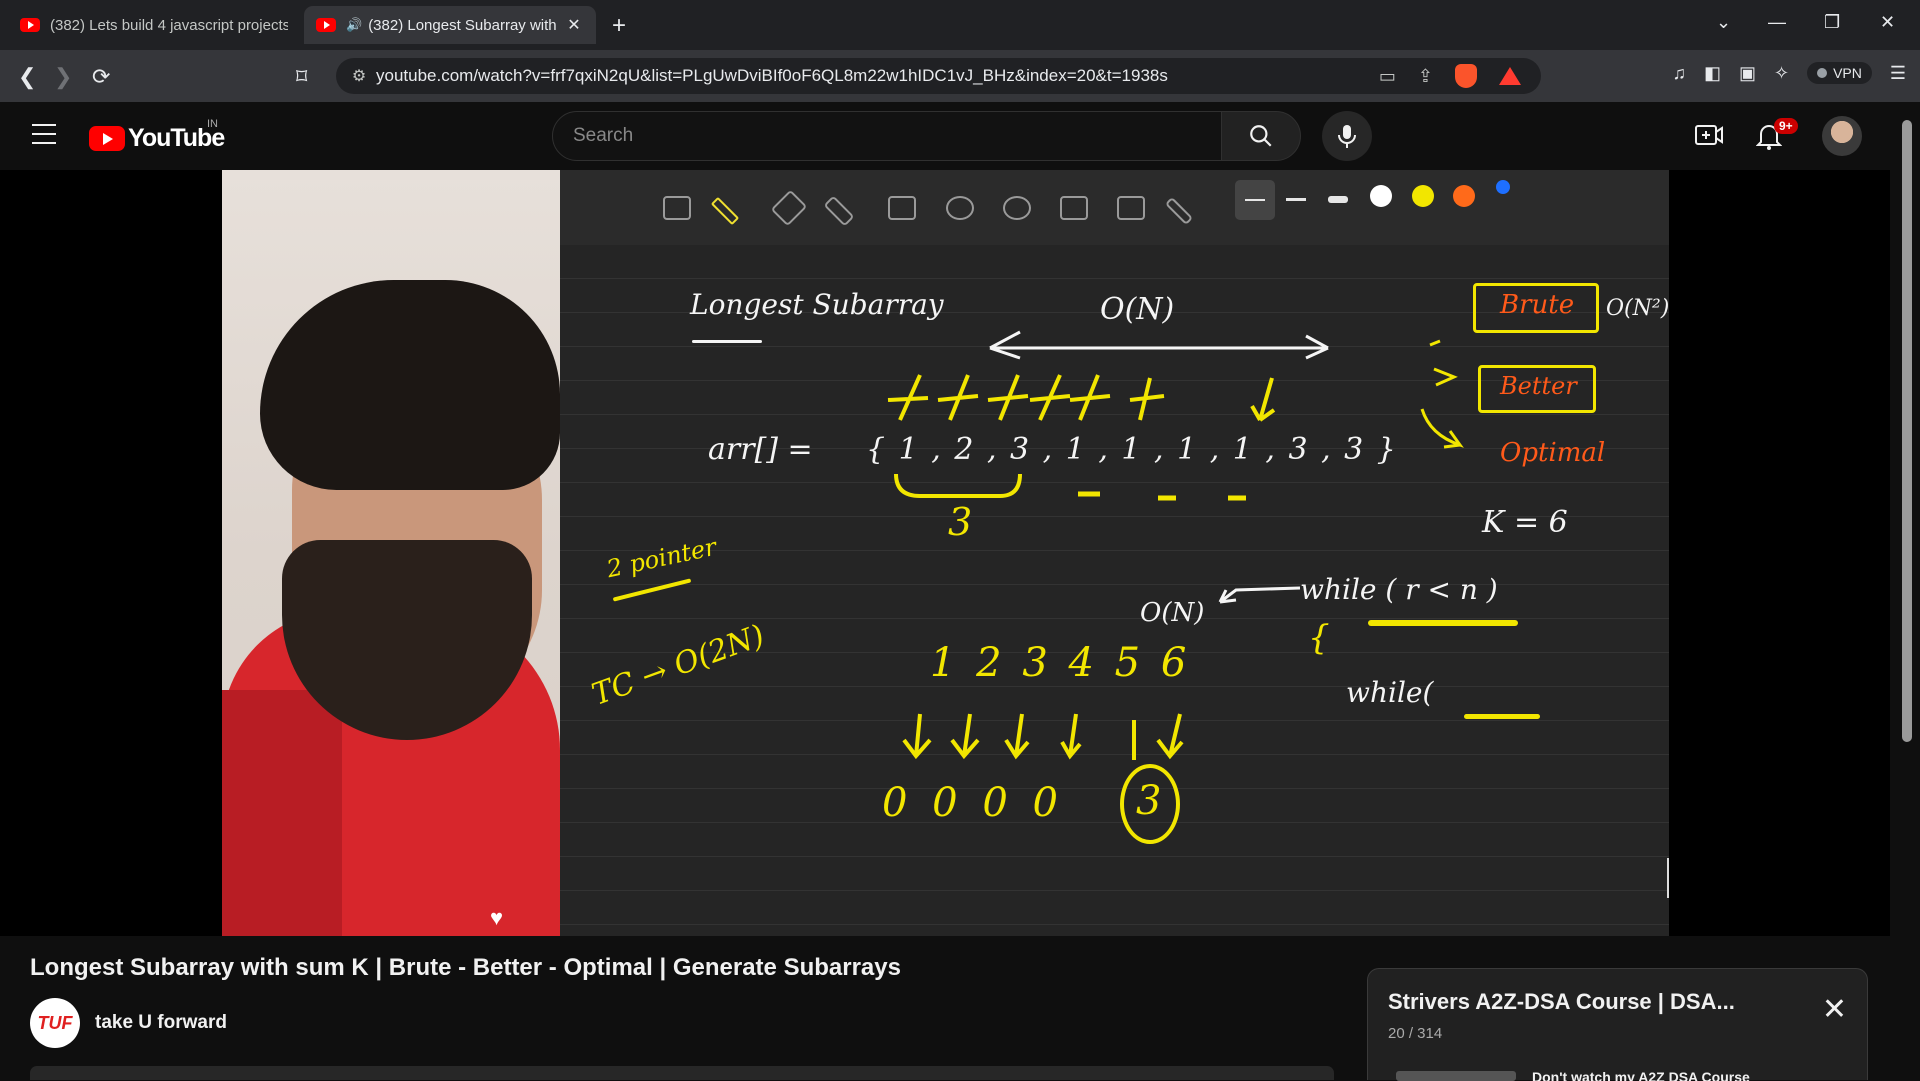 The image size is (1920, 1081). Describe the element at coordinates (63, 77) in the screenshot. I see `forward-arrow-icon: ❯` at that location.